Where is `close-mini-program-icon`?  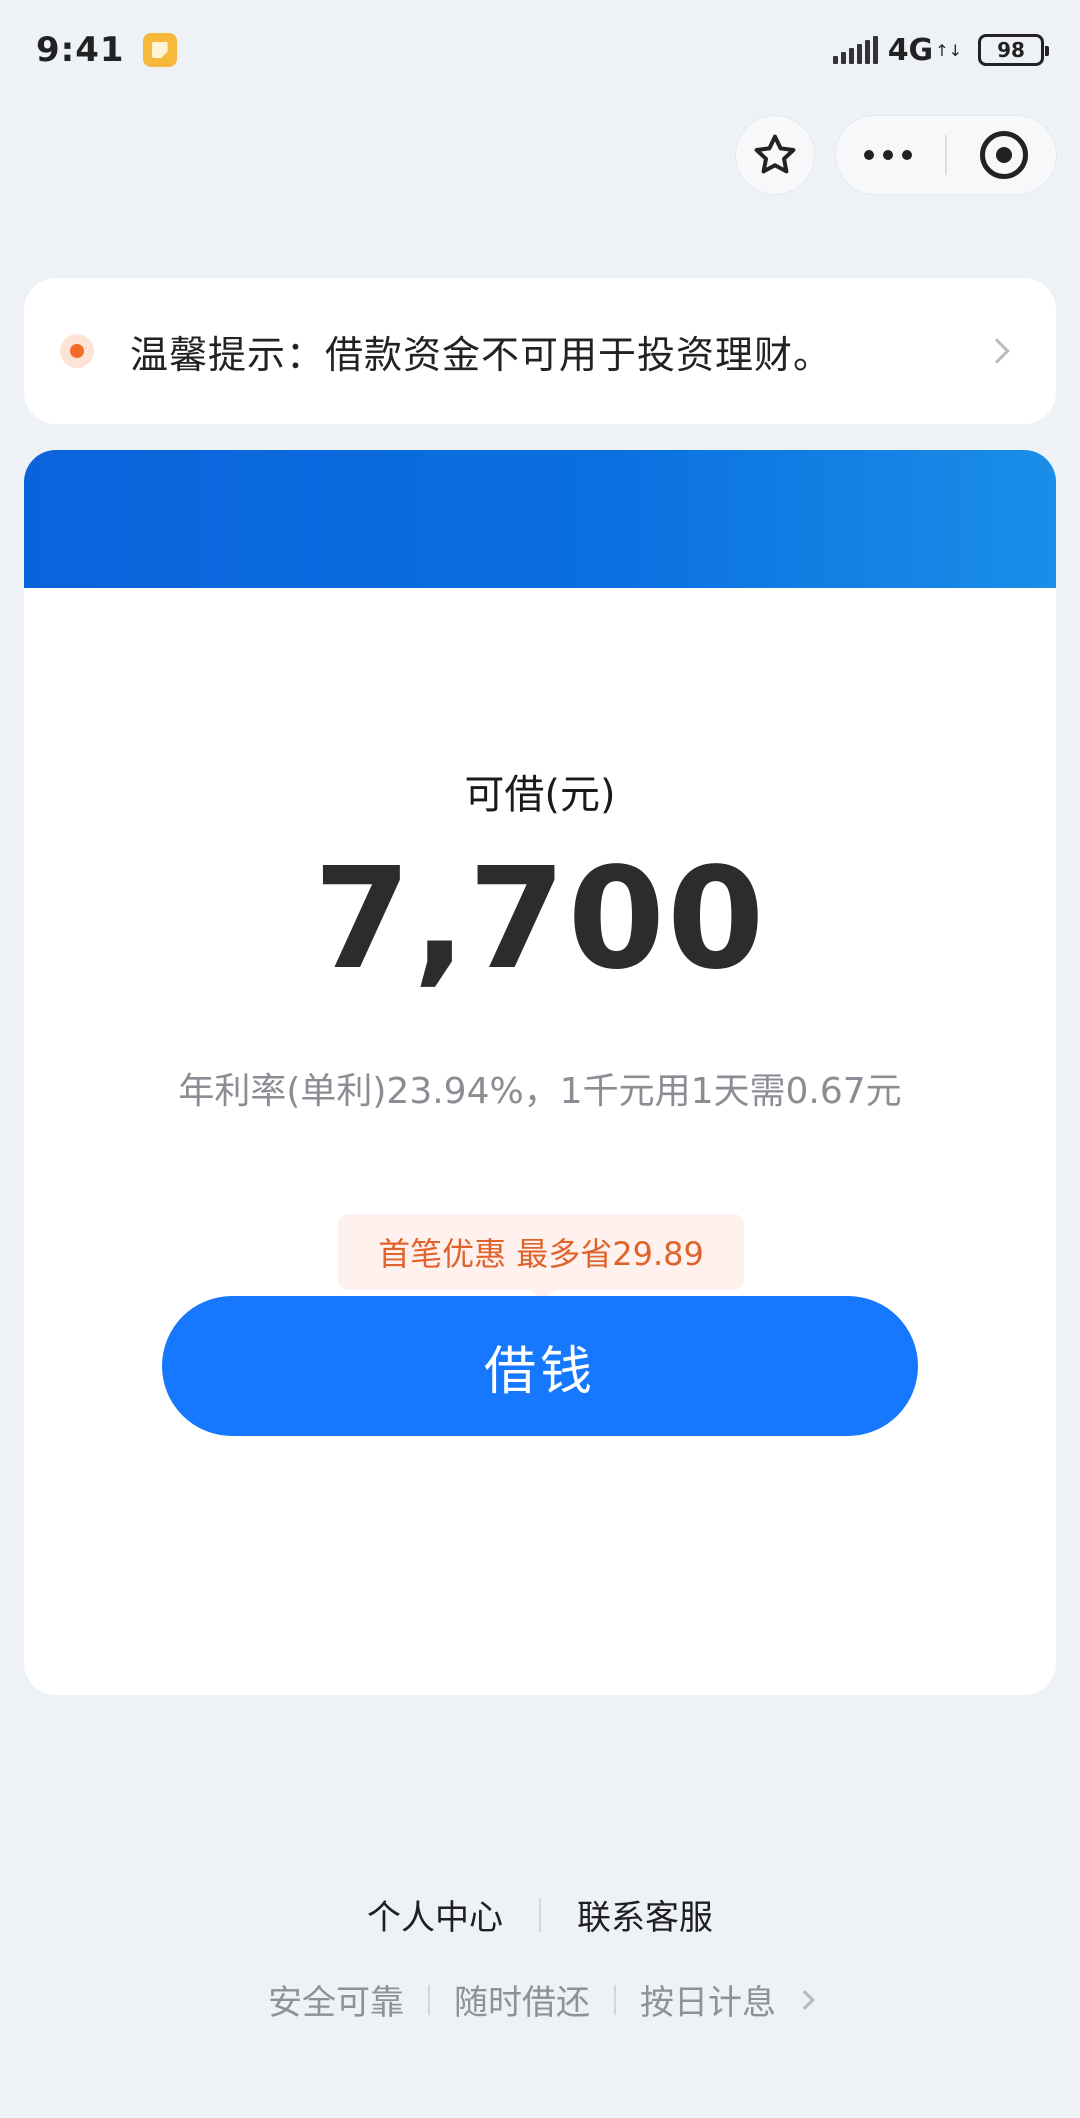 close-mini-program-icon is located at coordinates (1004, 155).